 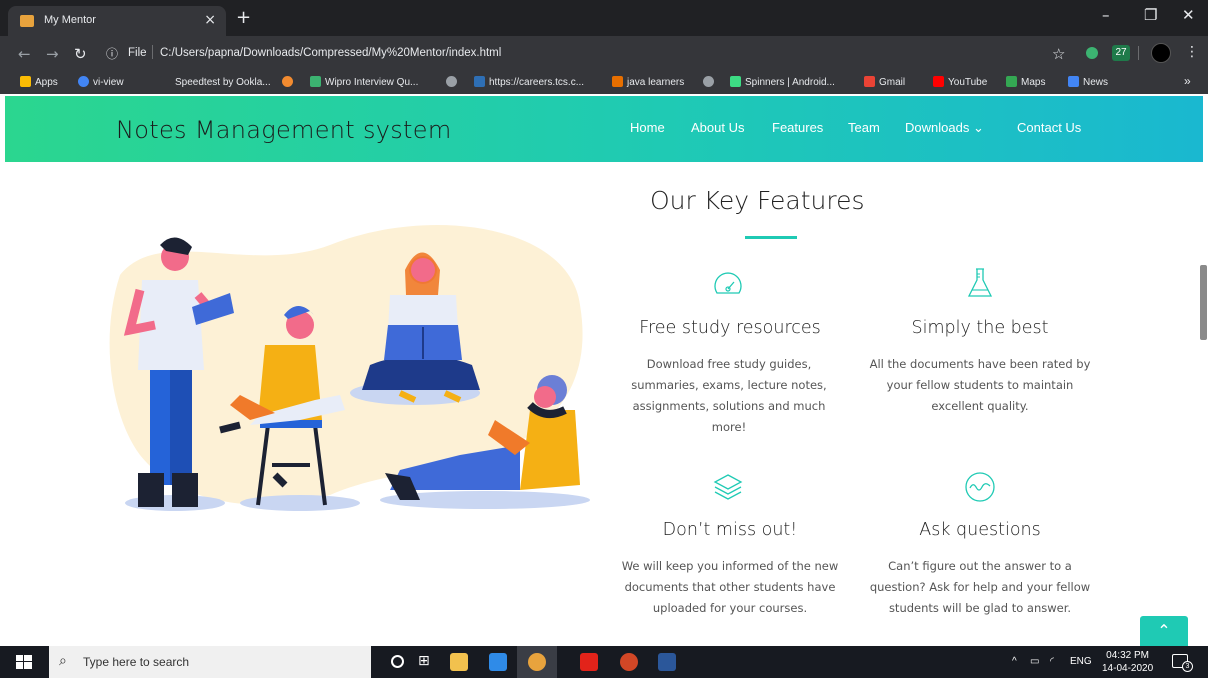 What do you see at coordinates (1187, 81) in the screenshot?
I see `more-bookmarks-button: »` at bounding box center [1187, 81].